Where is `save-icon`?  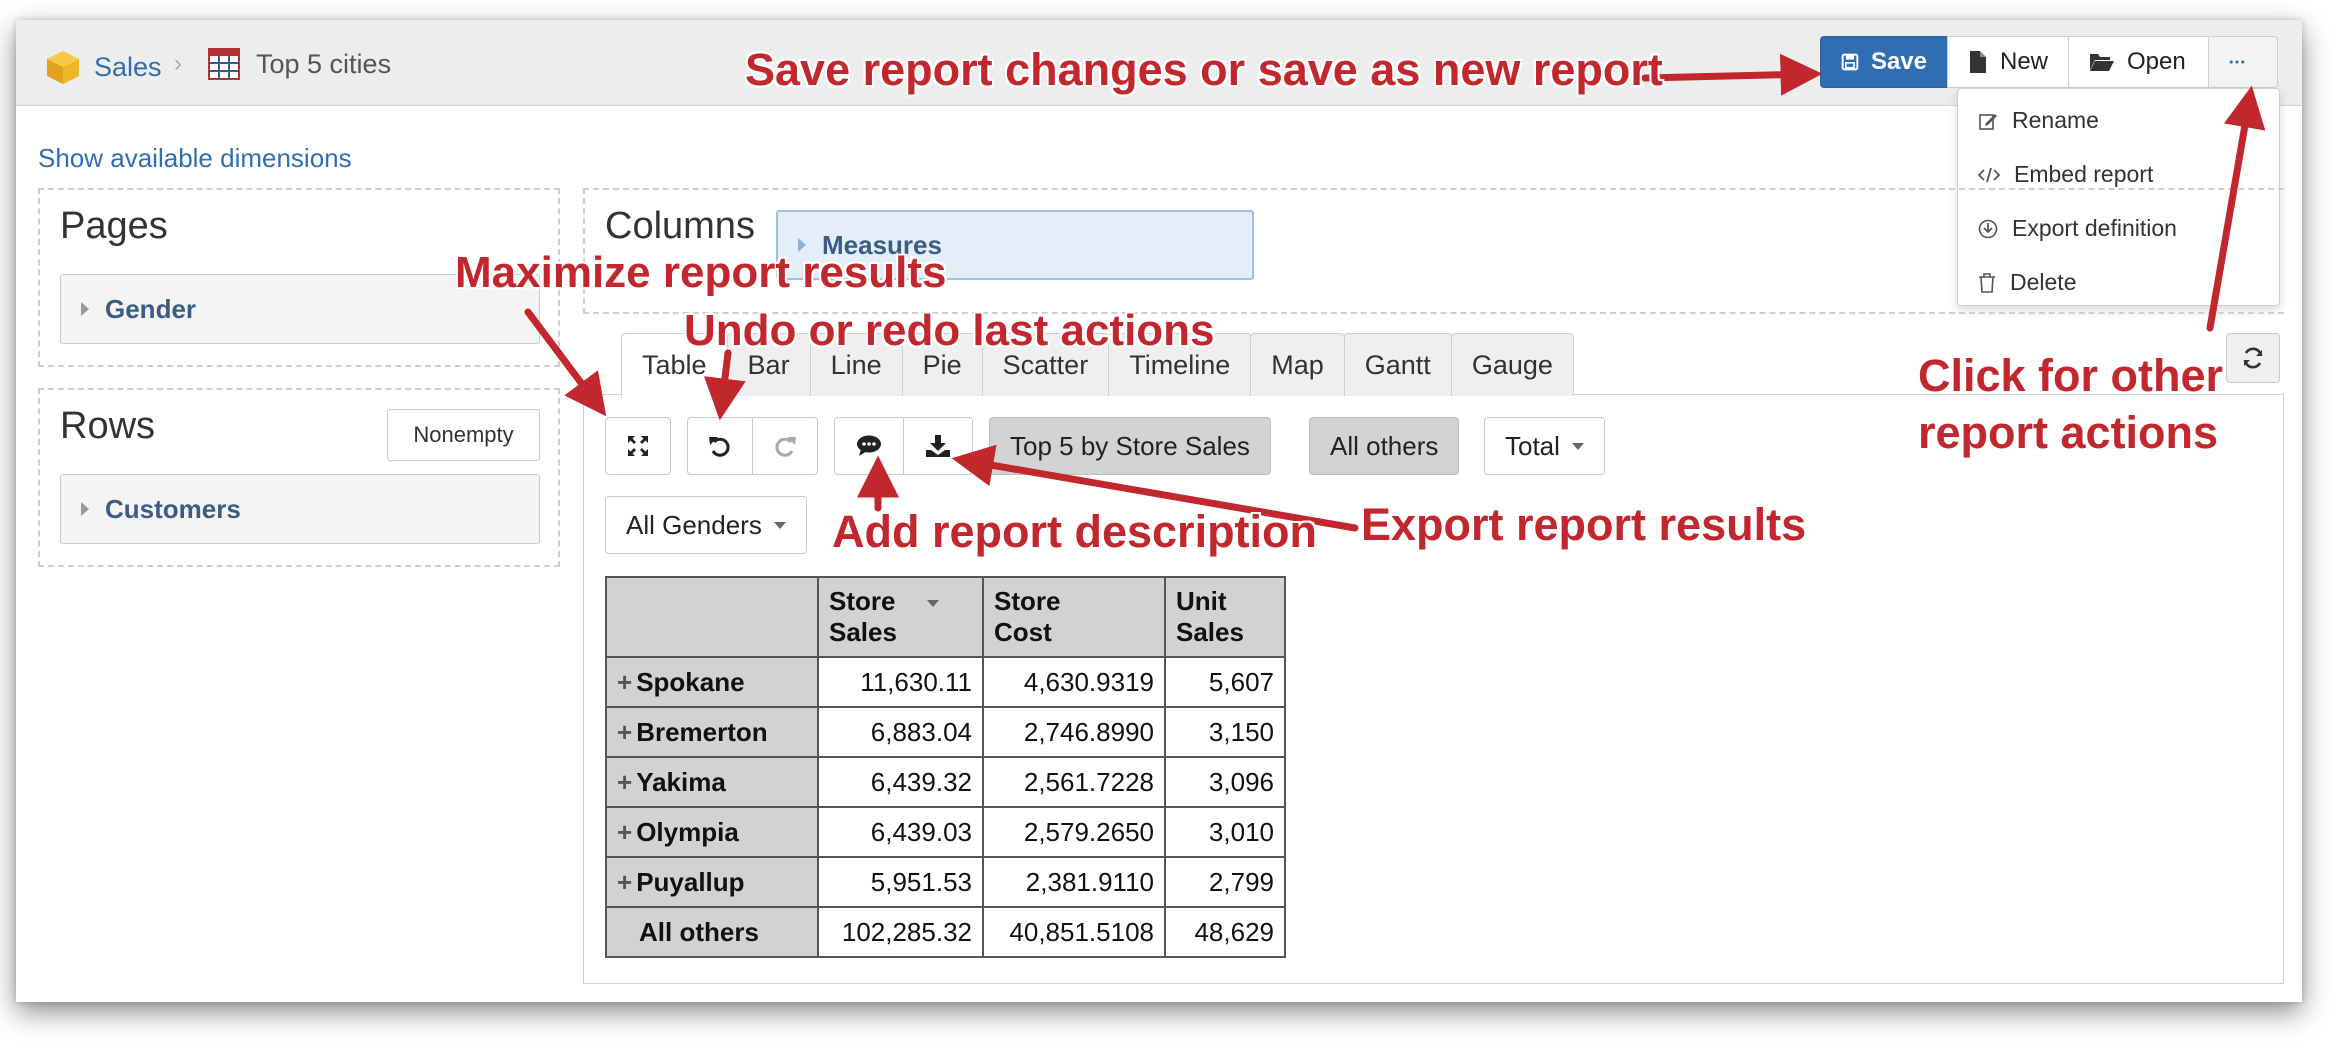 save-icon is located at coordinates (1850, 62).